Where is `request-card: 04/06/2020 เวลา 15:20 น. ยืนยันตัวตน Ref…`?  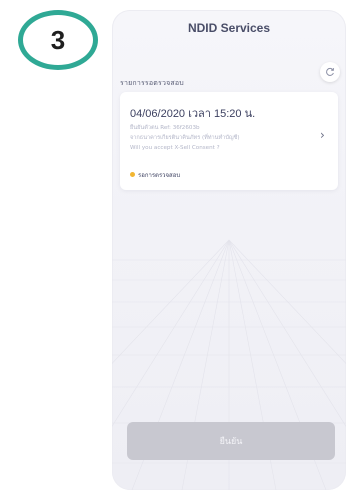
request-card: 04/06/2020 เวลา 15:20 น. ยืนยันตัวตน Ref… is located at coordinates (229, 141).